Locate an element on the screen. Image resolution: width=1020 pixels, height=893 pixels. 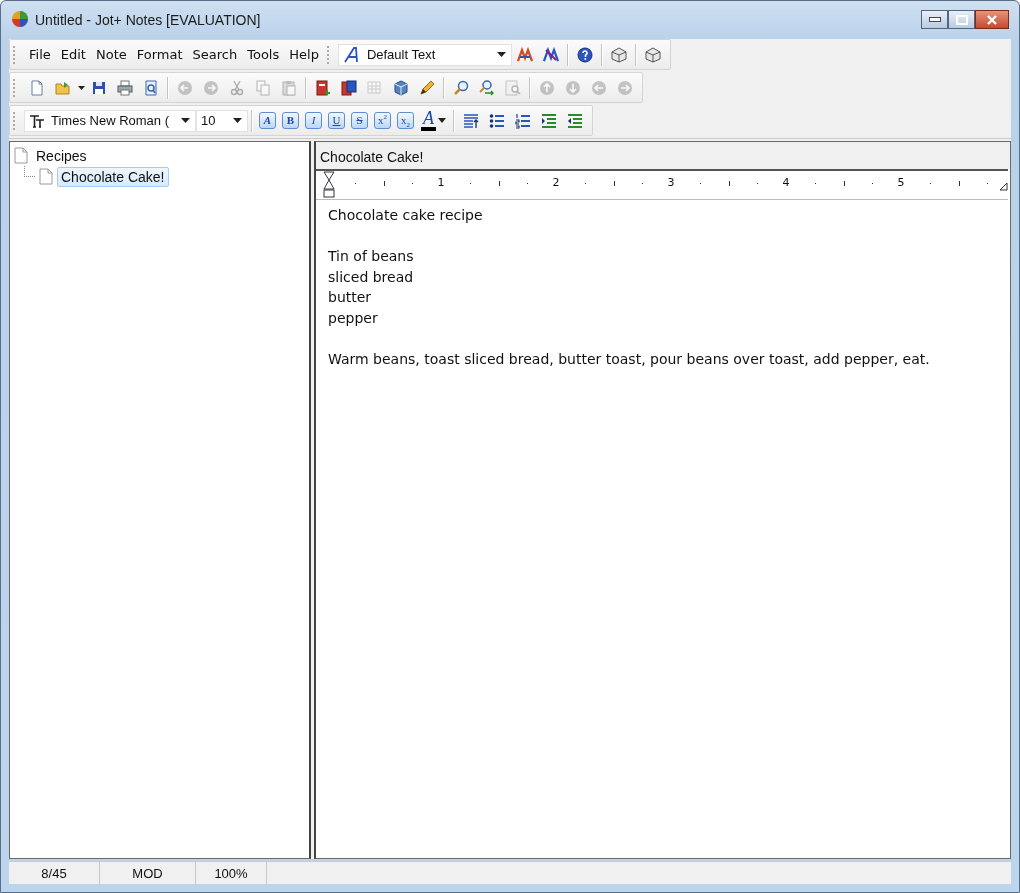
app-icon is located at coordinates (20, 18).